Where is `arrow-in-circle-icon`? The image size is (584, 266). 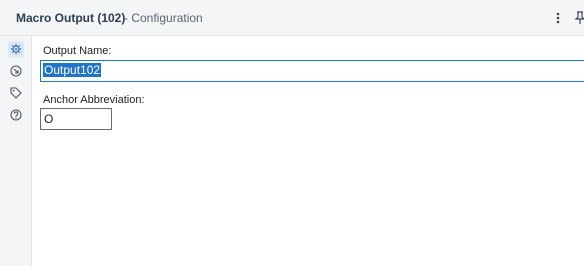 arrow-in-circle-icon is located at coordinates (16, 71).